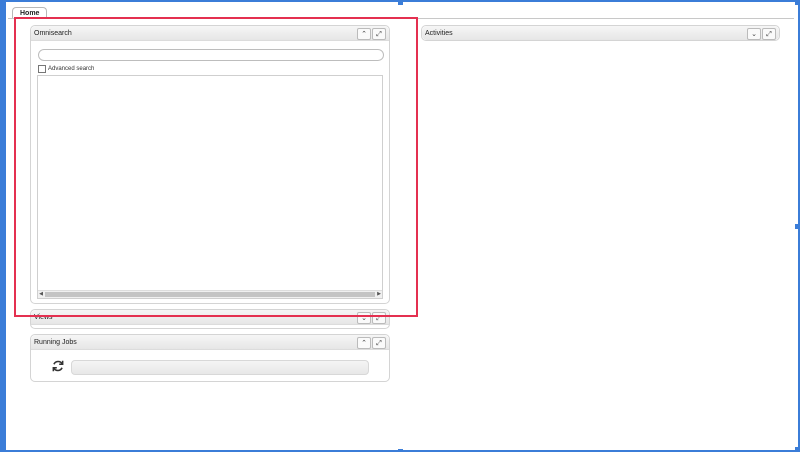  I want to click on views-panel: Views ⌄ ⤢, so click(210, 319).